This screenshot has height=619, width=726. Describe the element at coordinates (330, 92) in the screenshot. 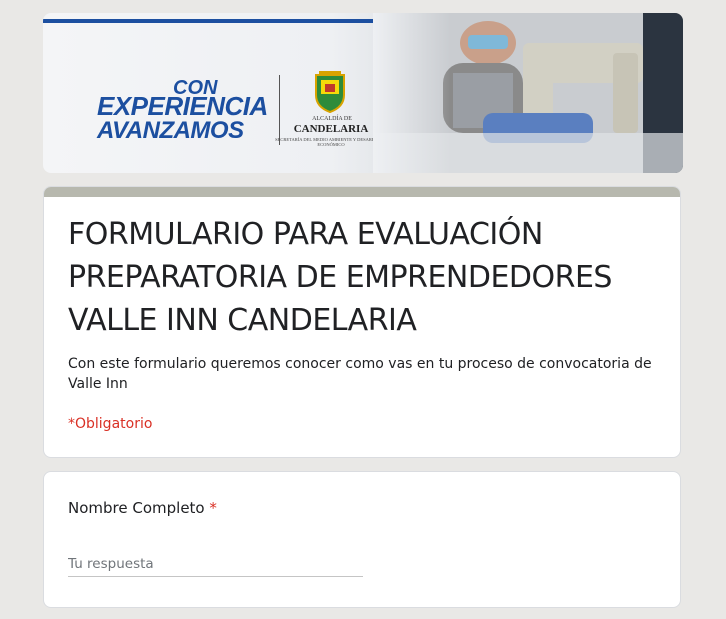

I see `candelaria-crest-icon` at that location.